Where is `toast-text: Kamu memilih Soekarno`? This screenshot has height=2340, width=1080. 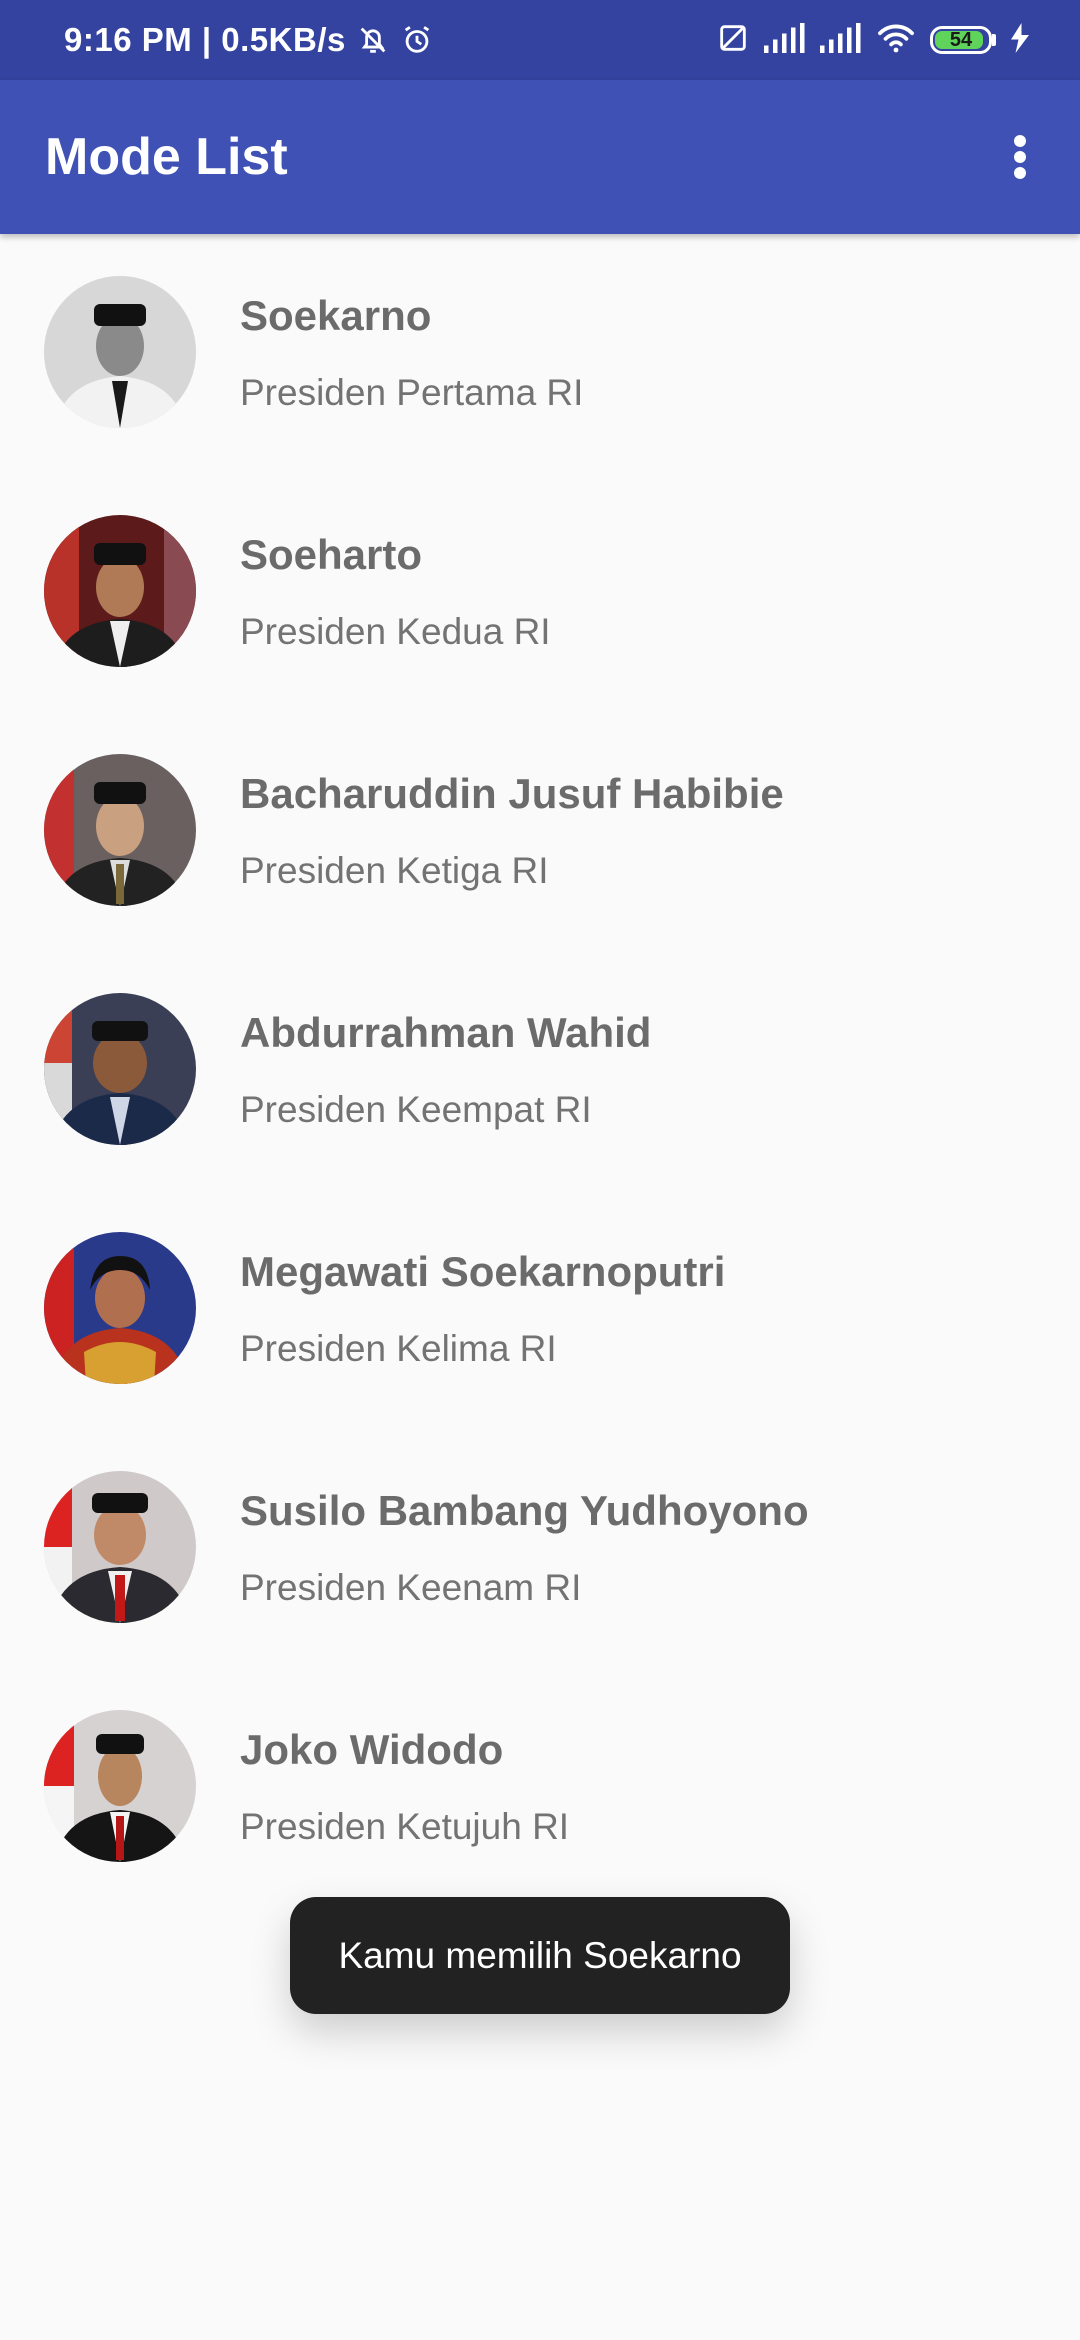
toast-text: Kamu memilih Soekarno is located at coordinates (540, 1955).